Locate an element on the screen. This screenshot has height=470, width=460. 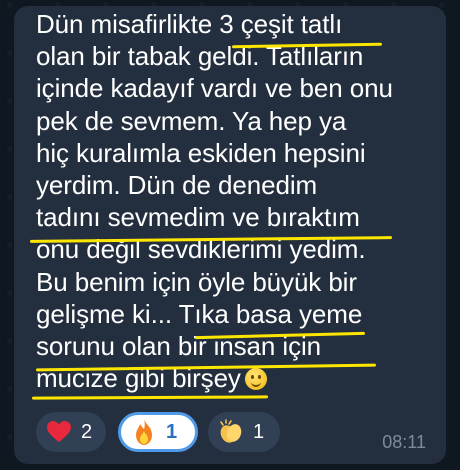
message-timestamp: 08:11 is located at coordinates (404, 442).